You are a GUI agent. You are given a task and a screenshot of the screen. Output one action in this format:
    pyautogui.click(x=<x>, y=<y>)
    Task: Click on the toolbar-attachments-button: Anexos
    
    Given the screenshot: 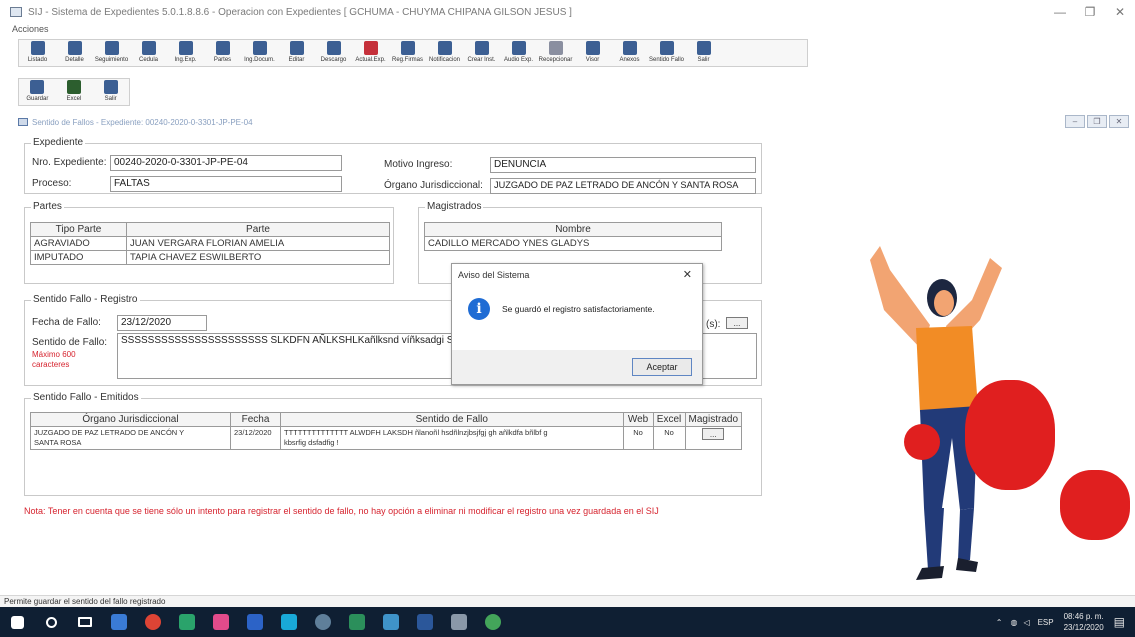 What is the action you would take?
    pyautogui.click(x=629, y=53)
    